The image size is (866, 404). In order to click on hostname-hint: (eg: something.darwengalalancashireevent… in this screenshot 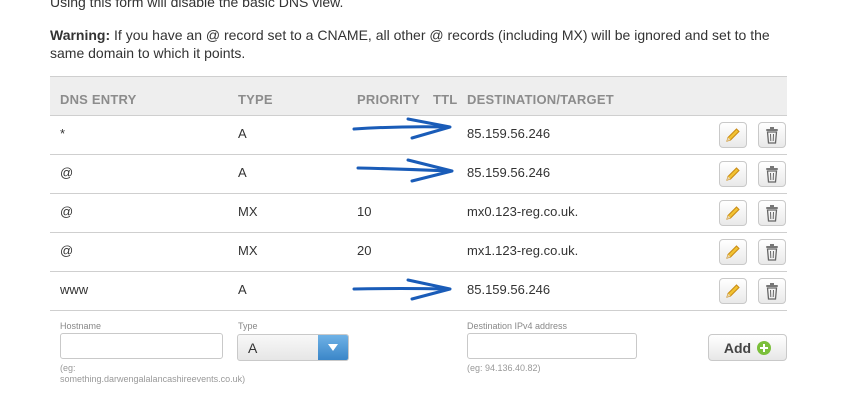, I will do `click(153, 373)`.